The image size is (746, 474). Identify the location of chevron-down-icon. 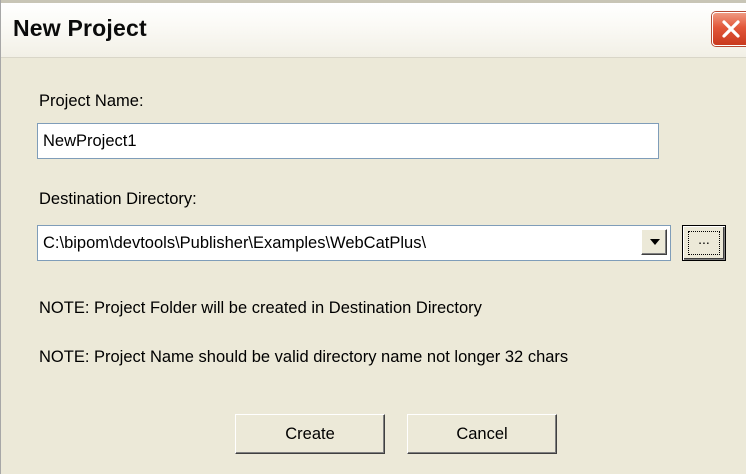
(655, 242).